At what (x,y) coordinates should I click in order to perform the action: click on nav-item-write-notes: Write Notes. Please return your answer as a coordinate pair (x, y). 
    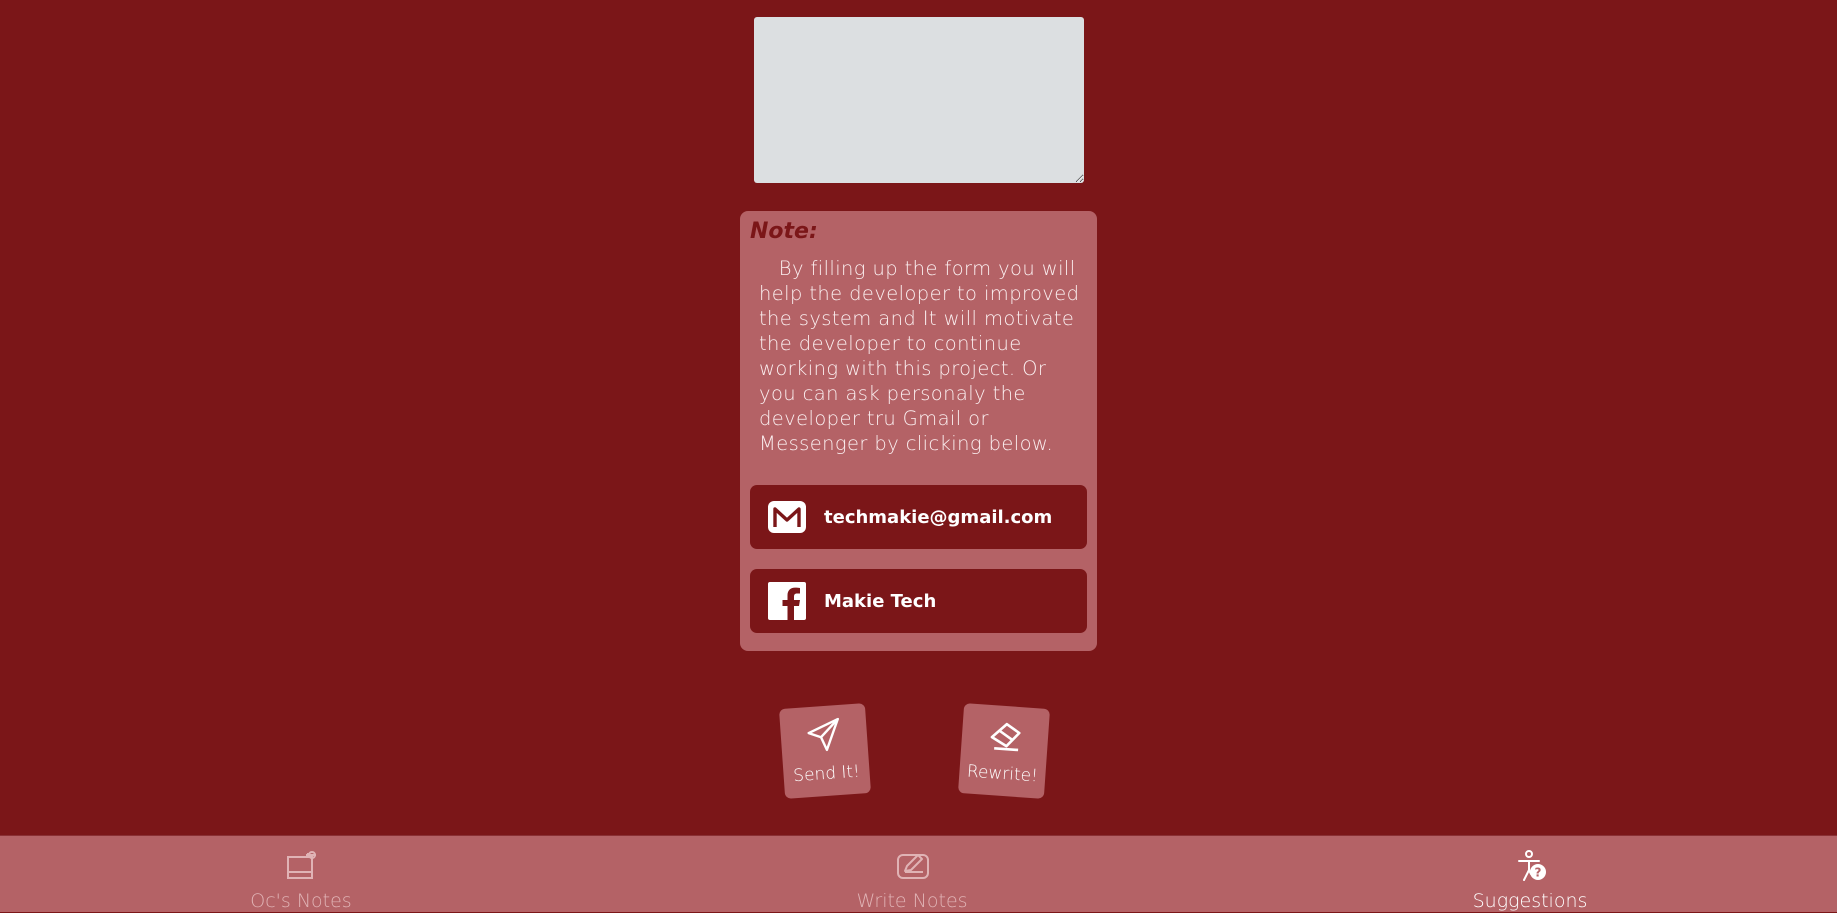
    Looking at the image, I should click on (912, 874).